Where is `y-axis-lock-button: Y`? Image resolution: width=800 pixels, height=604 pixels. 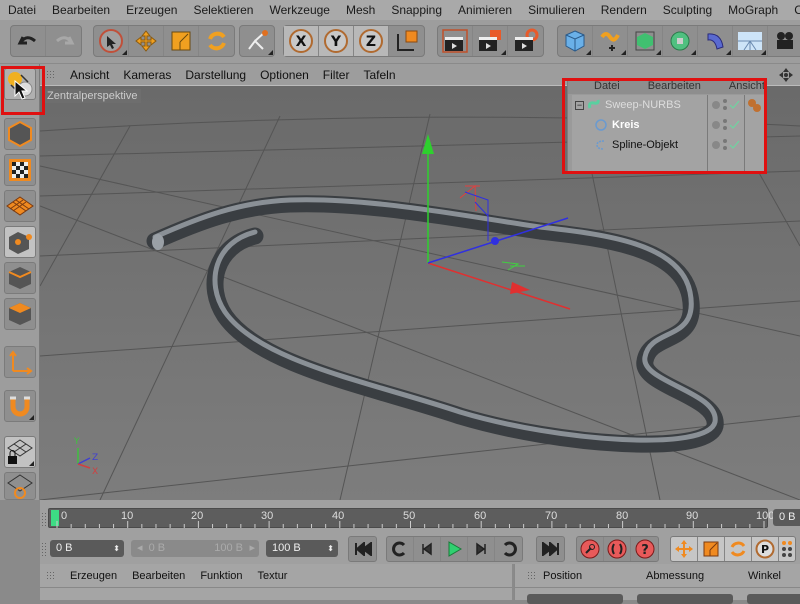
y-axis-lock-button: Y is located at coordinates (336, 41).